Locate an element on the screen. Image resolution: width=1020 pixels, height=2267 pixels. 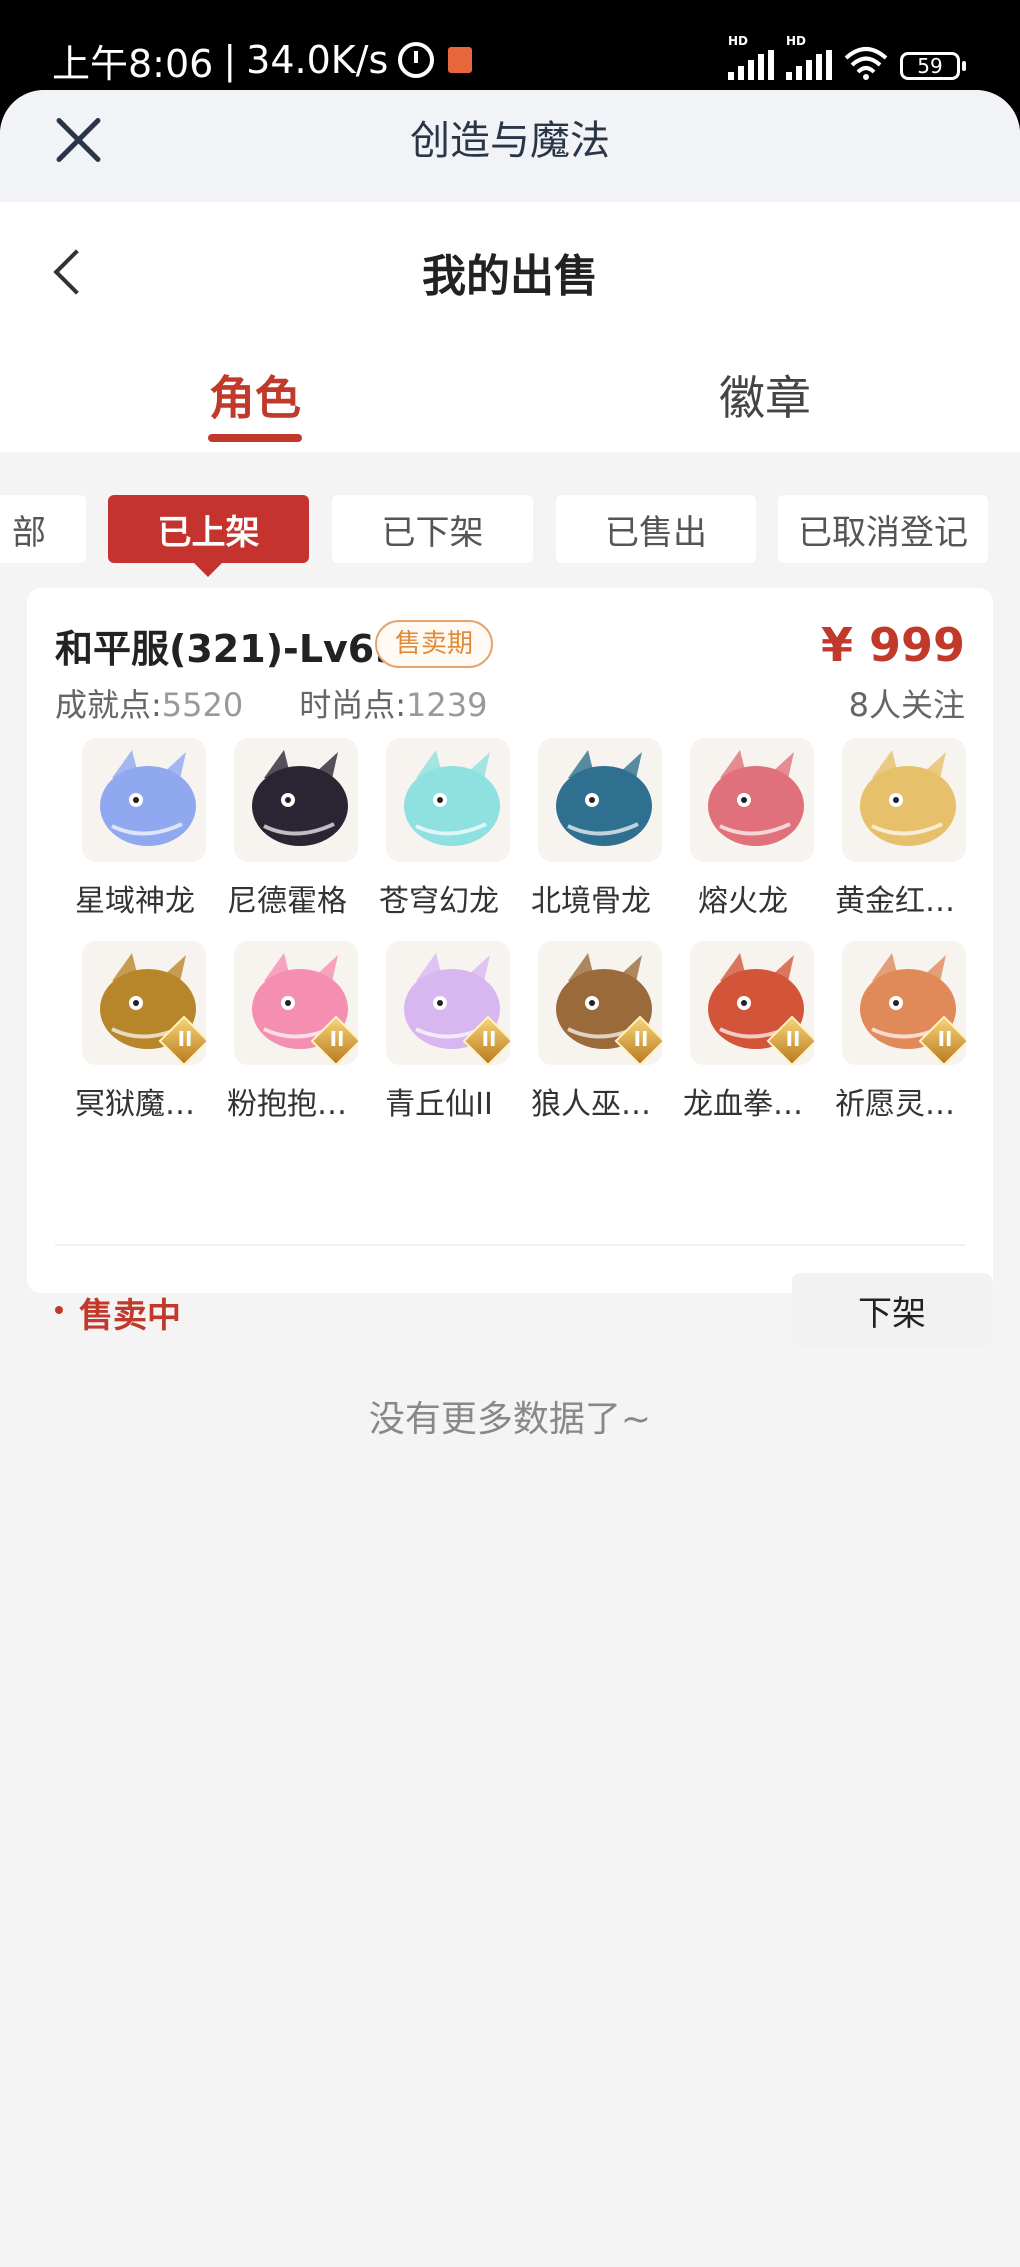
follower-count: 8人关注 is located at coordinates (906, 705).